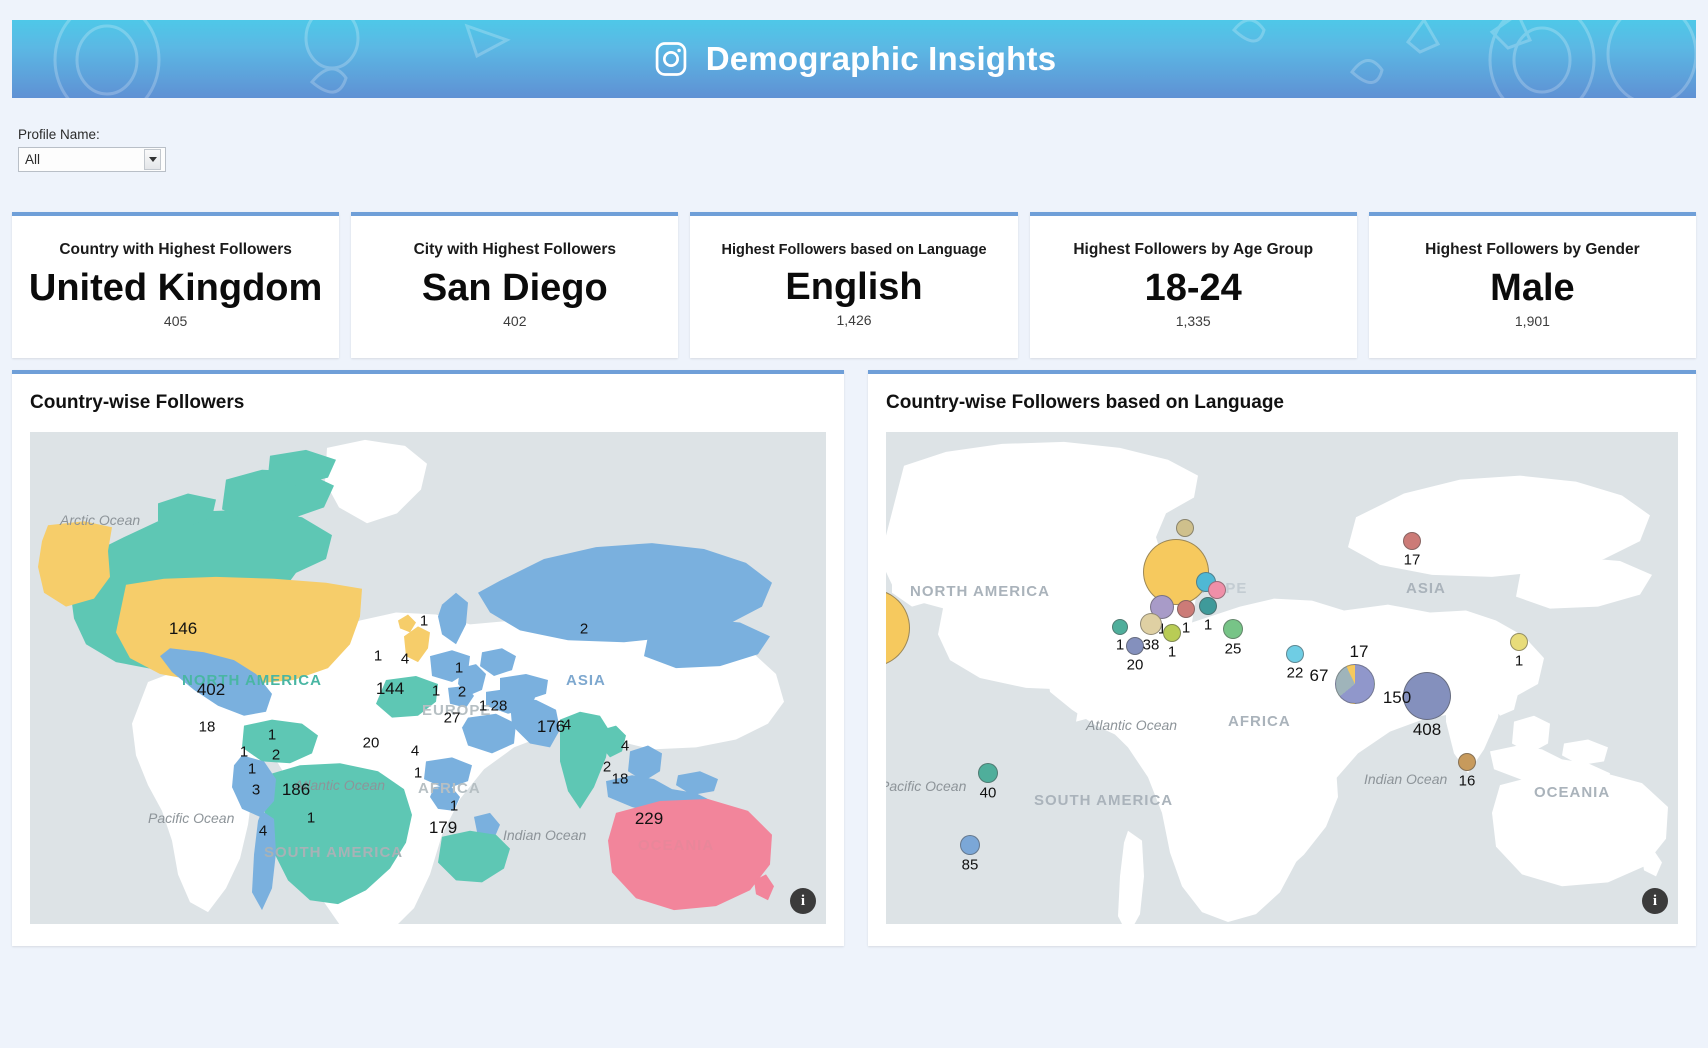 The image size is (1708, 1048). Describe the element at coordinates (334, 852) in the screenshot. I see `continent-label-south-america: SOUTH AMERICA` at that location.